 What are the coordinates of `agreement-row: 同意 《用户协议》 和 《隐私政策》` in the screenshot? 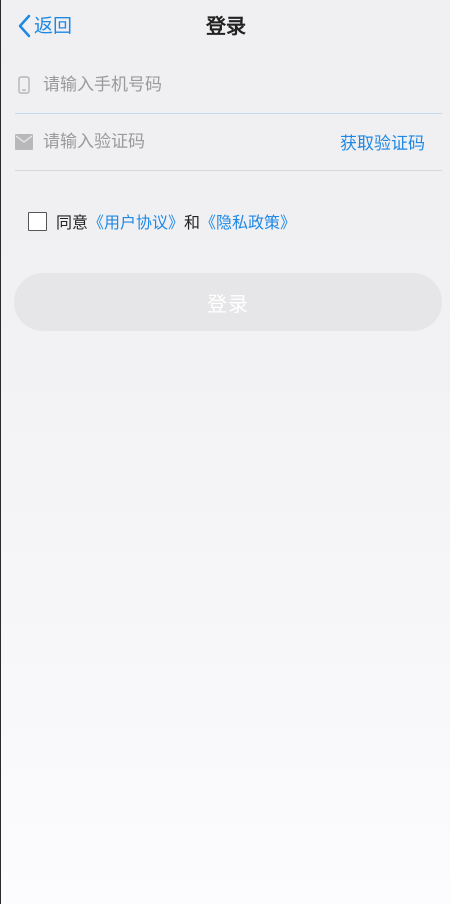 It's located at (162, 221).